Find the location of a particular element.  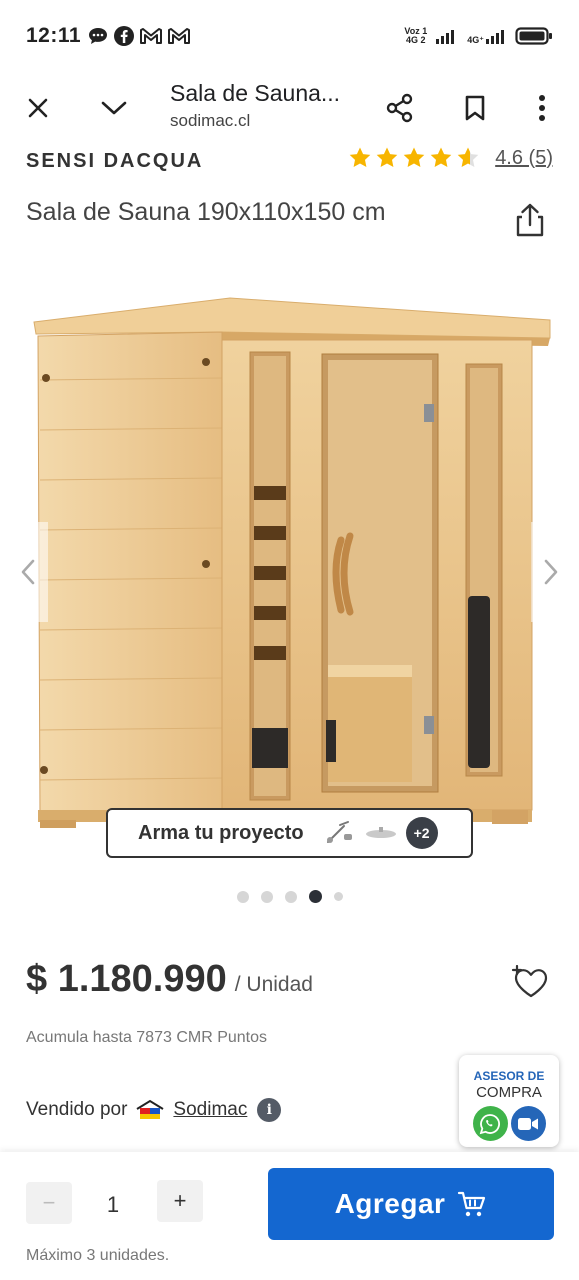

sold-by-label: Vendido por is located at coordinates (77, 1109).